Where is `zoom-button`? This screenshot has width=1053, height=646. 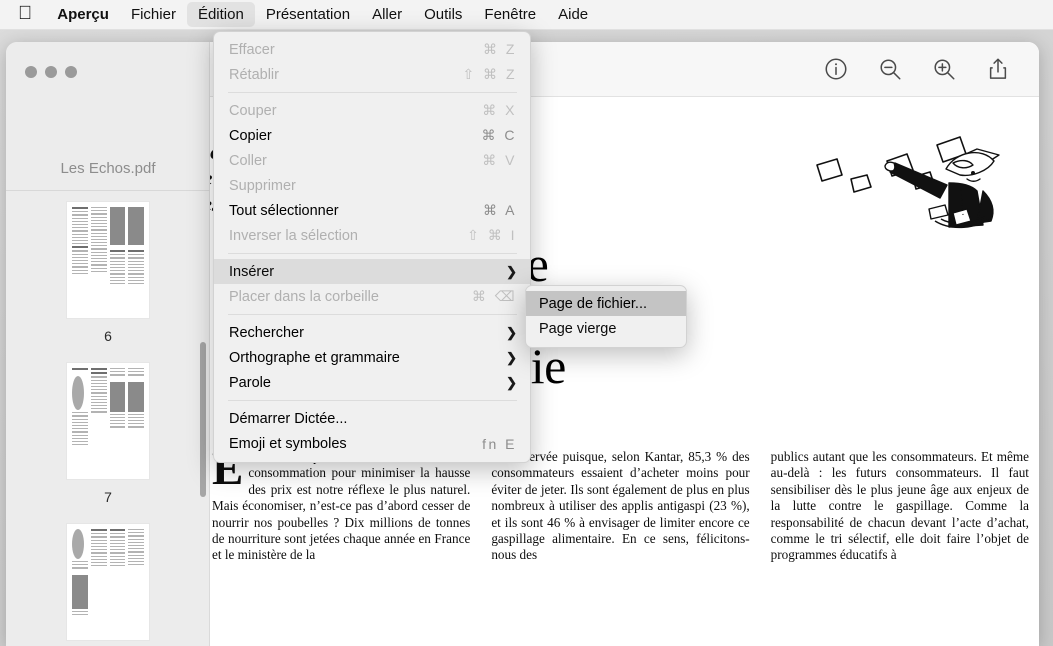
zoom-button is located at coordinates (71, 72).